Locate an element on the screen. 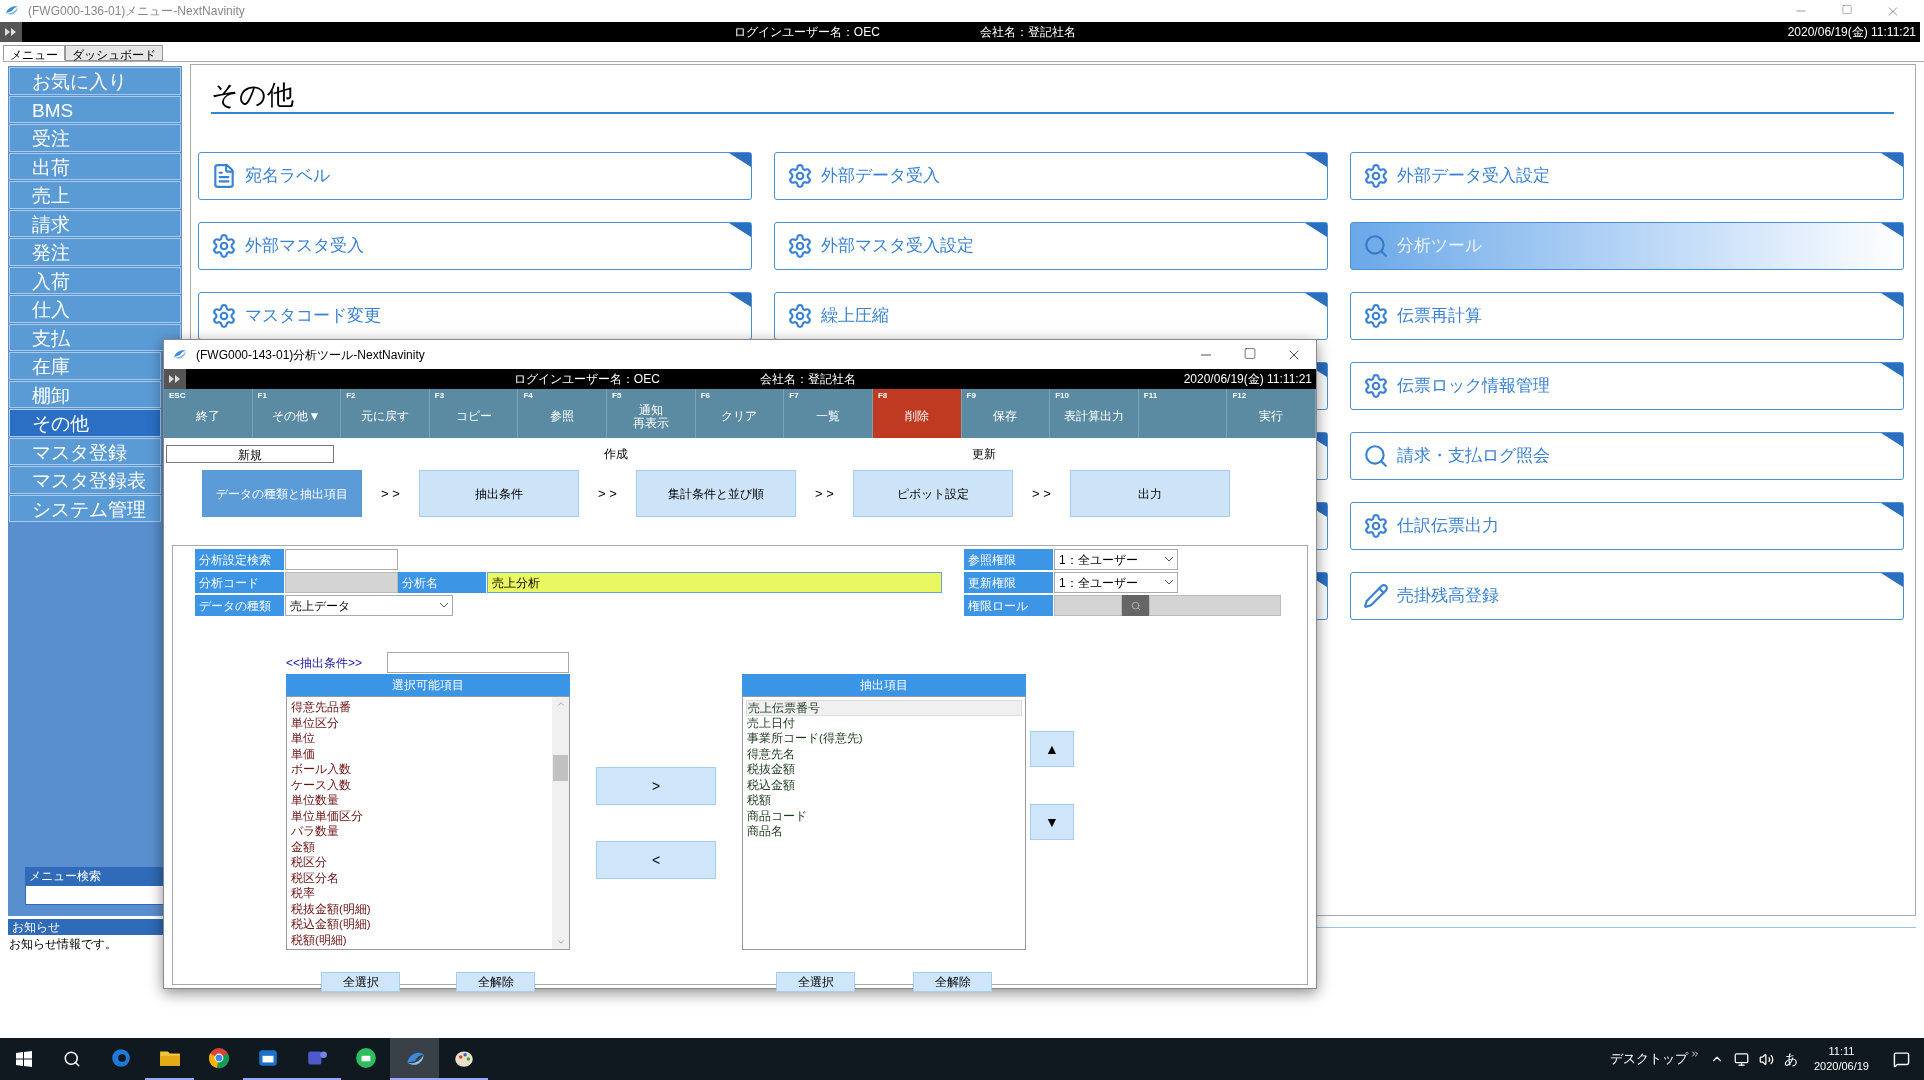 Image resolution: width=1924 pixels, height=1080 pixels. speaker-icon is located at coordinates (1766, 1059).